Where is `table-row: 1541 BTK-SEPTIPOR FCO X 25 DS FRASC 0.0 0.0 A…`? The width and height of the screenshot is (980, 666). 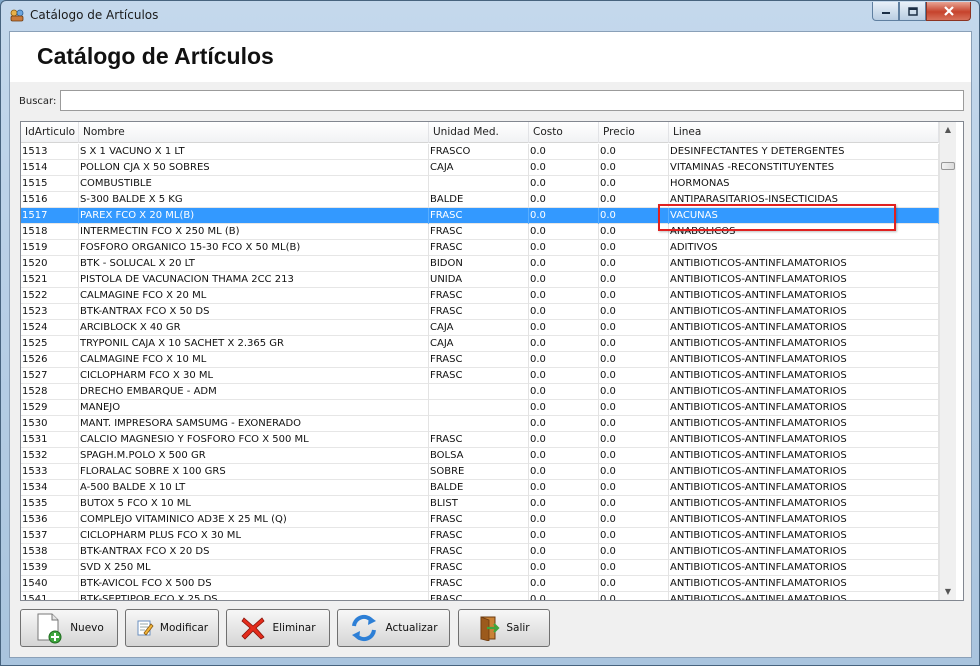 table-row: 1541 BTK-SEPTIPOR FCO X 25 DS FRASC 0.0 0.0 A… is located at coordinates (480, 596).